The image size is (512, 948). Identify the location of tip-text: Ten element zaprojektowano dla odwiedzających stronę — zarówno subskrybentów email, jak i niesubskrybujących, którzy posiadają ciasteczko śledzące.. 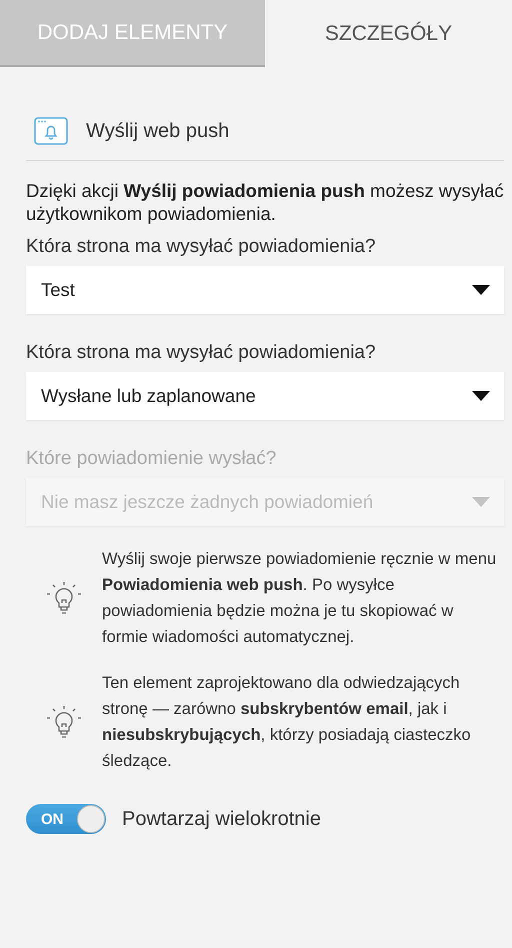
(287, 722).